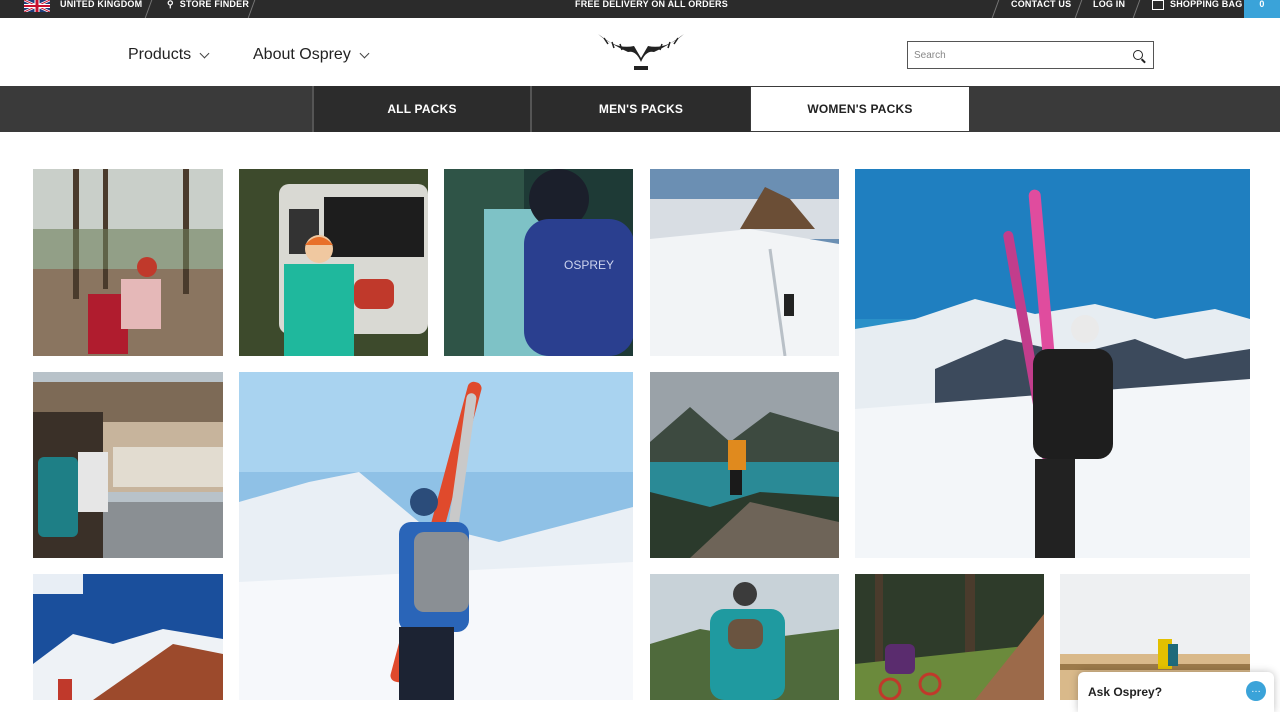 The height and width of the screenshot is (712, 1280). What do you see at coordinates (589, 265) in the screenshot?
I see `svg-text: OSPREY` at bounding box center [589, 265].